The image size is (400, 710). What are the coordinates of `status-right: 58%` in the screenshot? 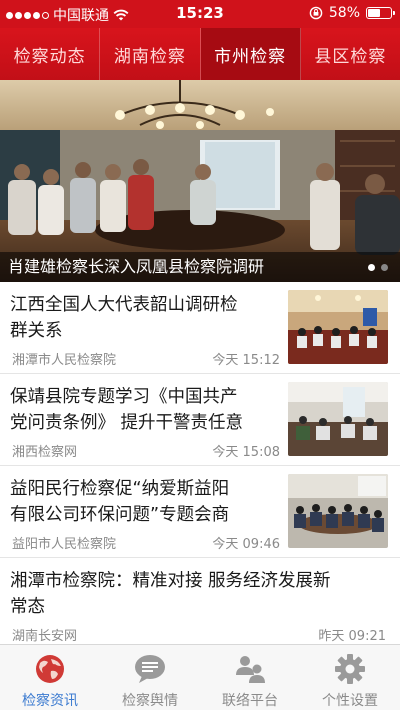 It's located at (352, 13).